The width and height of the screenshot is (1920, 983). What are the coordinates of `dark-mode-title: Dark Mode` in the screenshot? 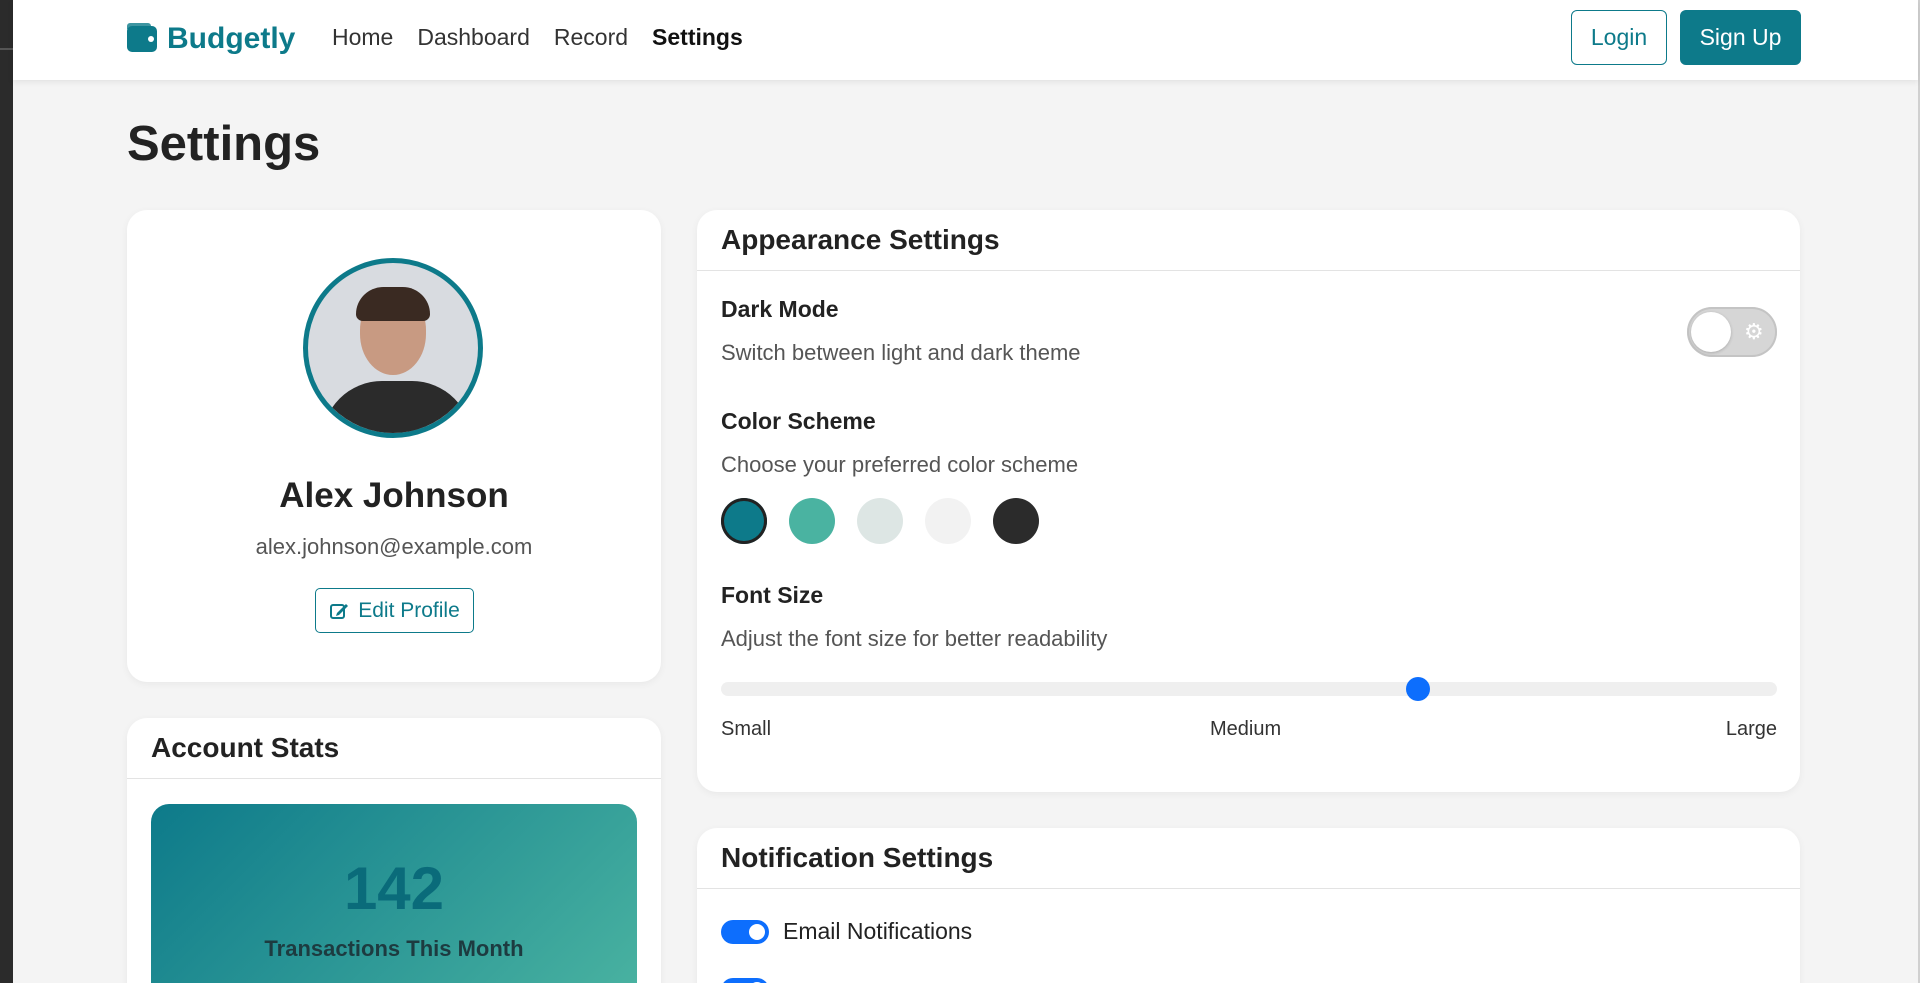 It's located at (780, 309).